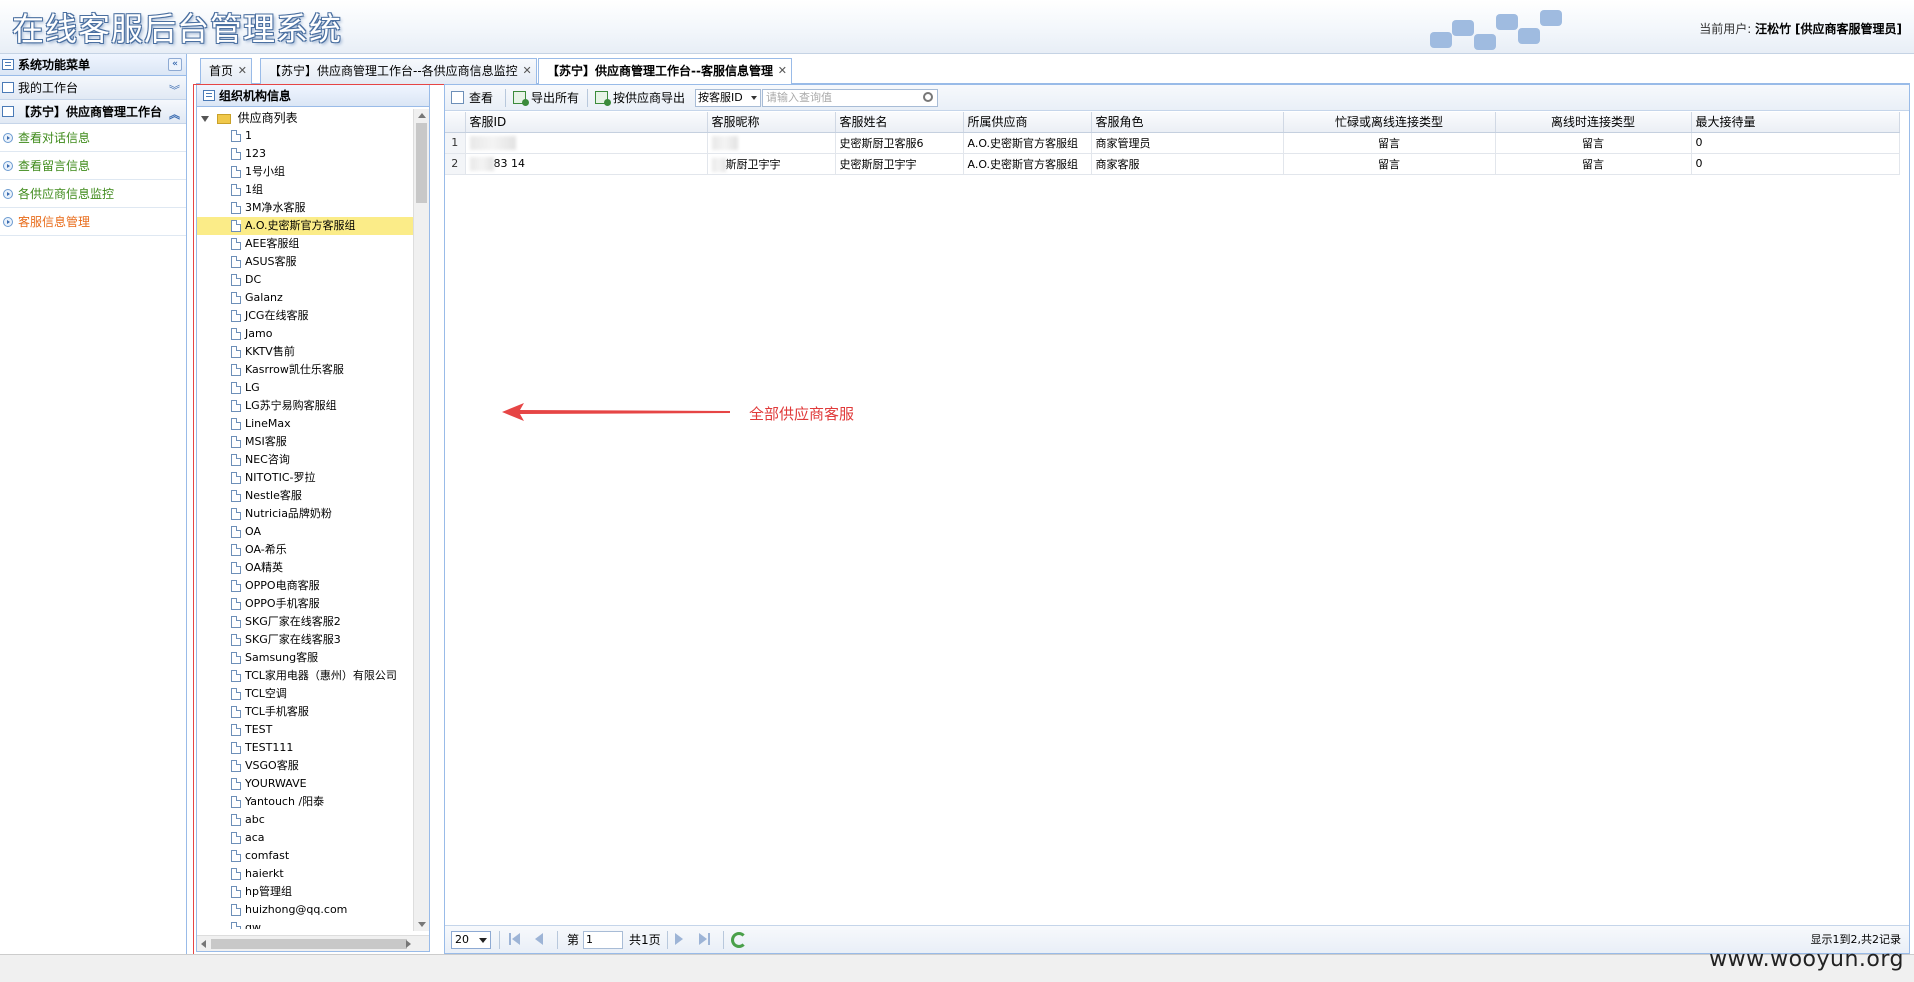  Describe the element at coordinates (1593, 122) in the screenshot. I see `column-header: 离线时连接类型` at that location.